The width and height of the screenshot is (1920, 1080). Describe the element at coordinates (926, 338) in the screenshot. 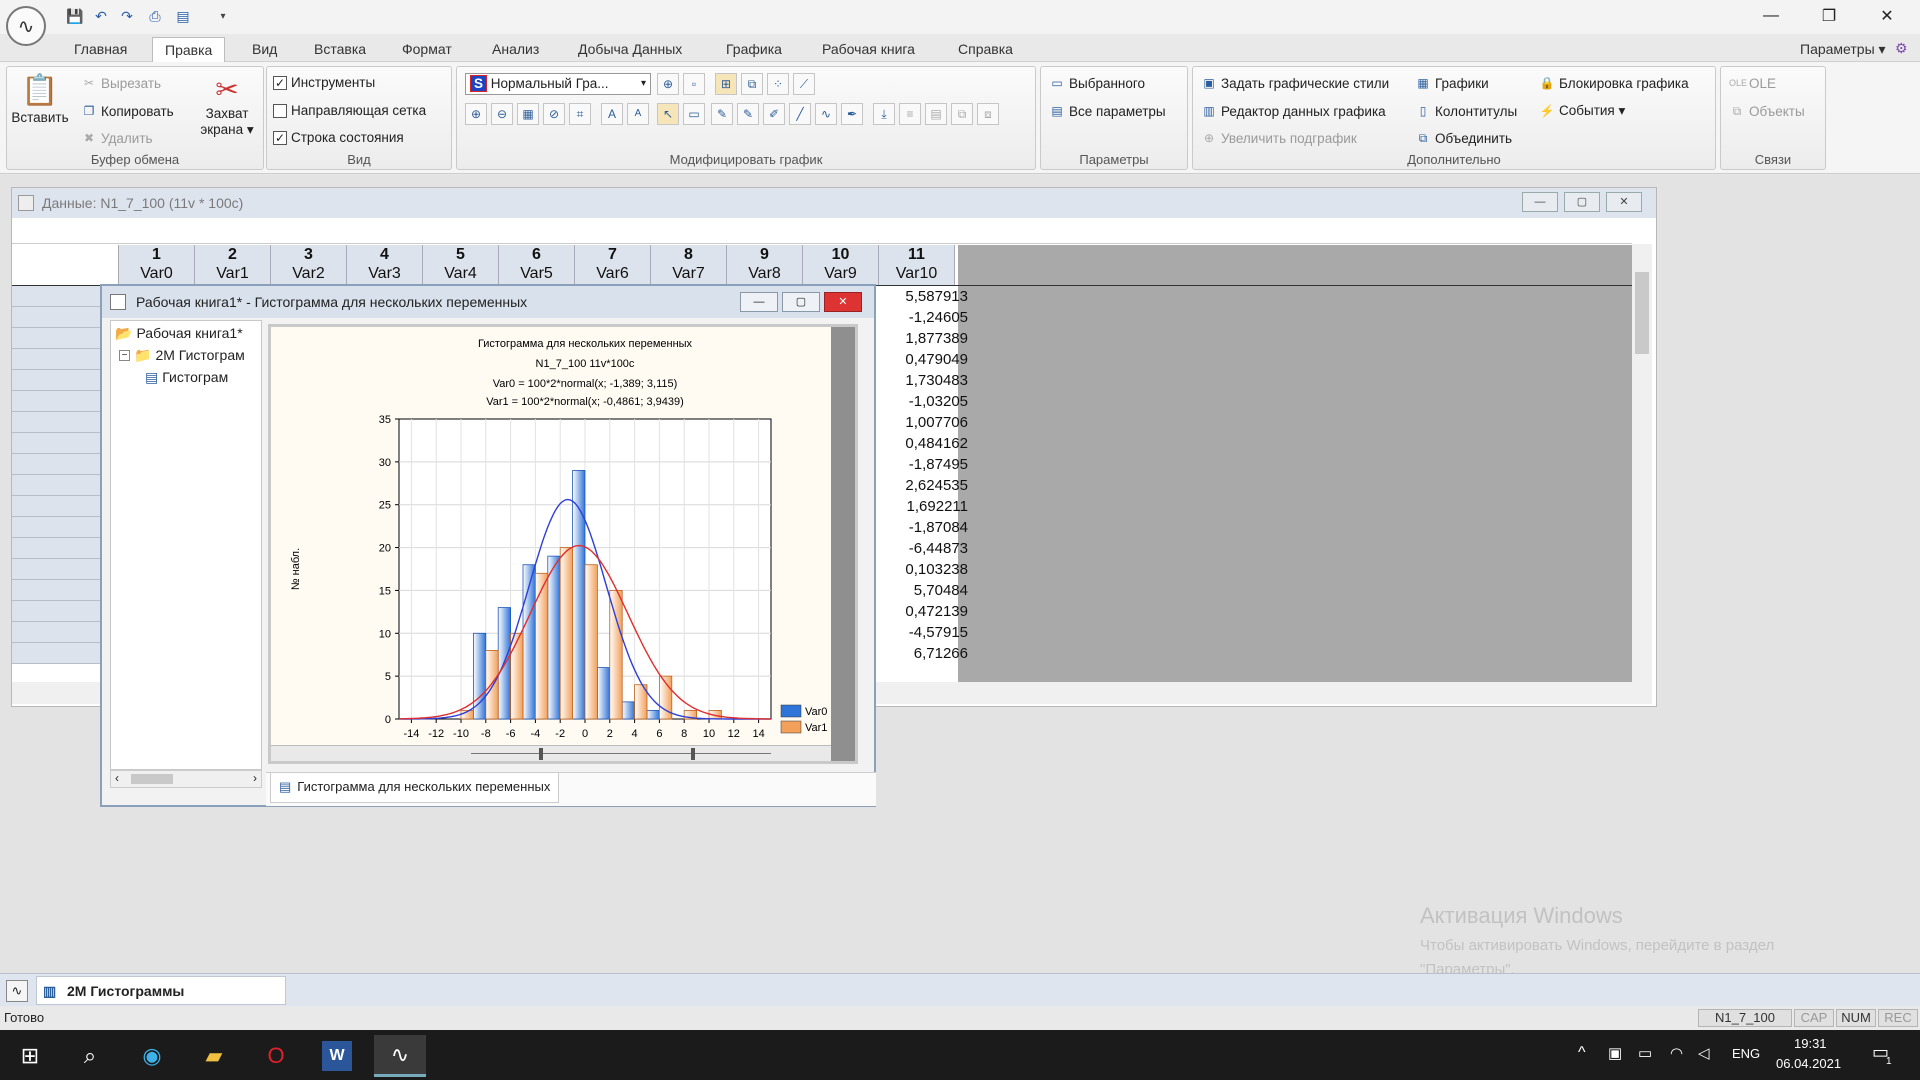

I see `cell-var10: 1,877389` at that location.